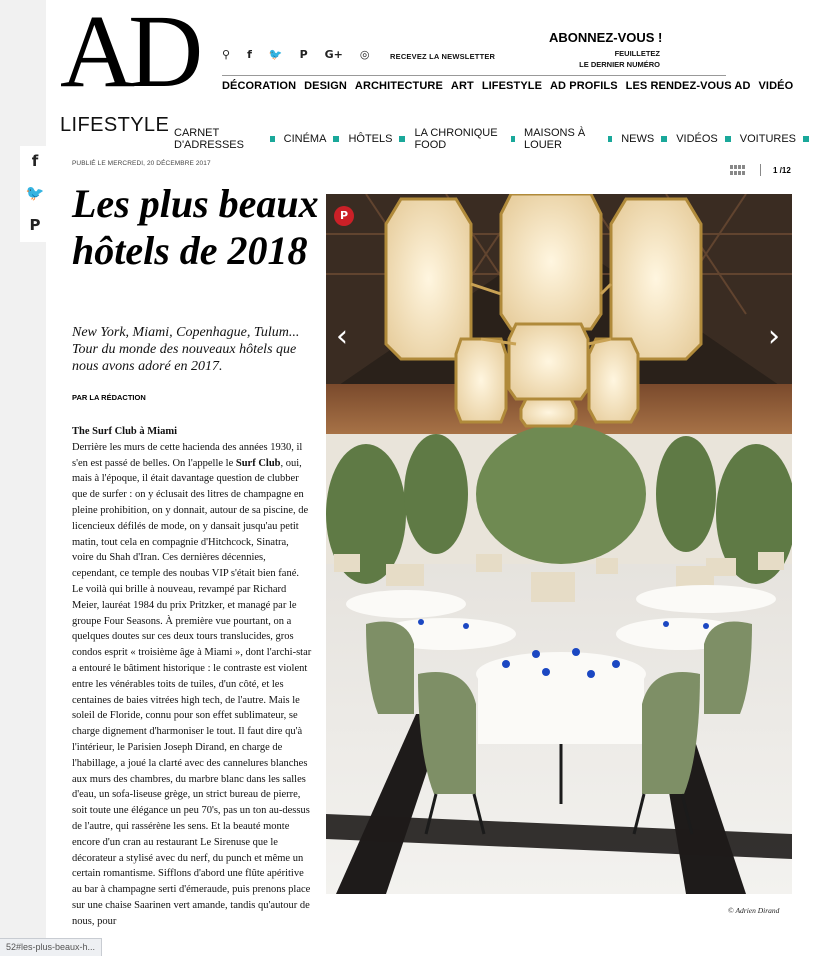 This screenshot has height=956, width=818. I want to click on magnifier-icon: ⚲, so click(226, 54).